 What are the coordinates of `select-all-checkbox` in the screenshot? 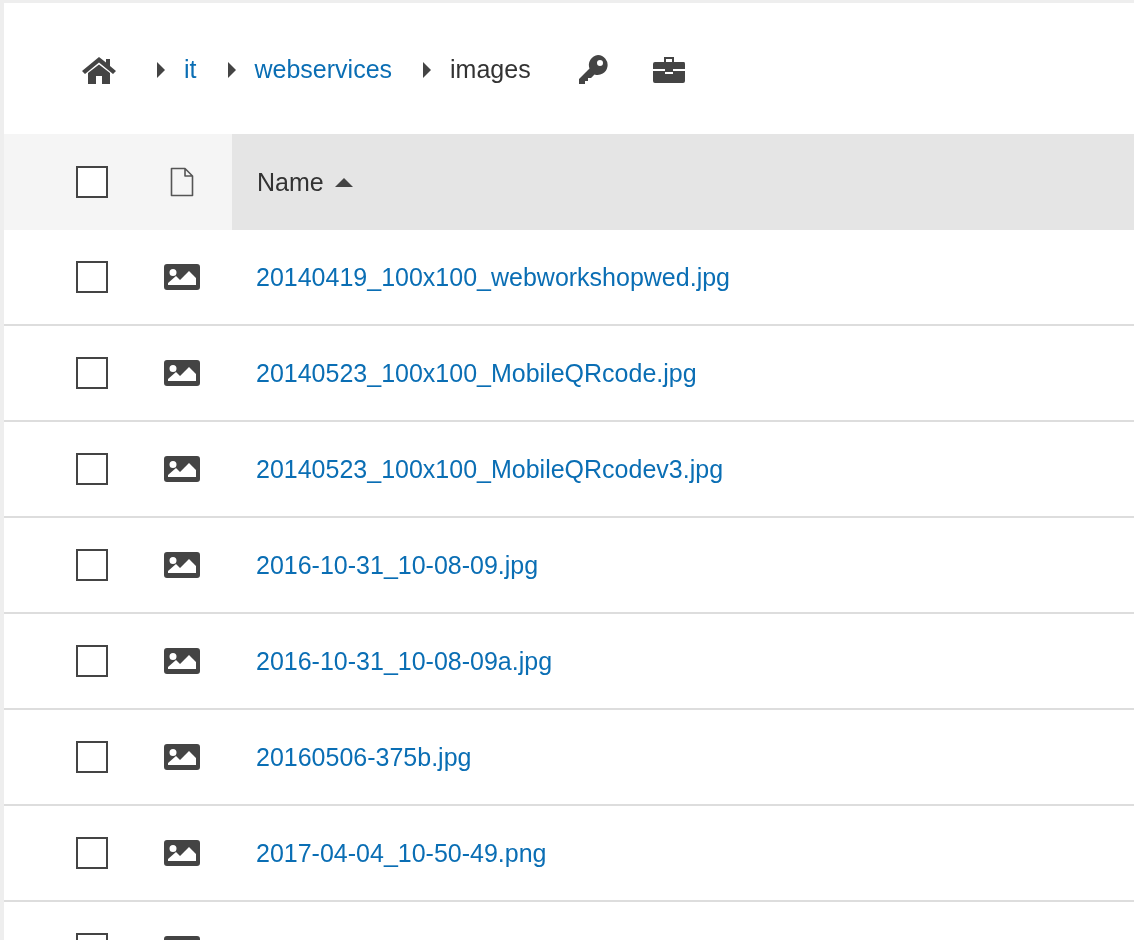 It's located at (92, 182).